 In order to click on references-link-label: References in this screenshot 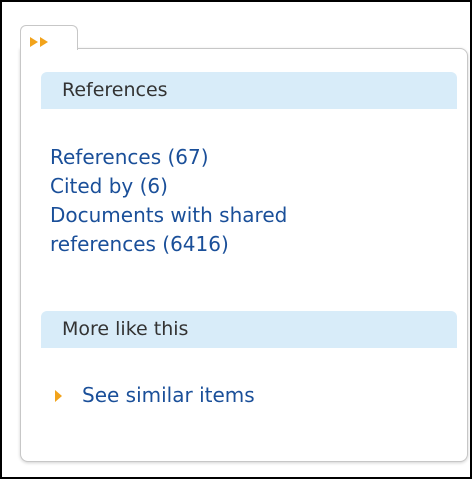, I will do `click(105, 157)`.